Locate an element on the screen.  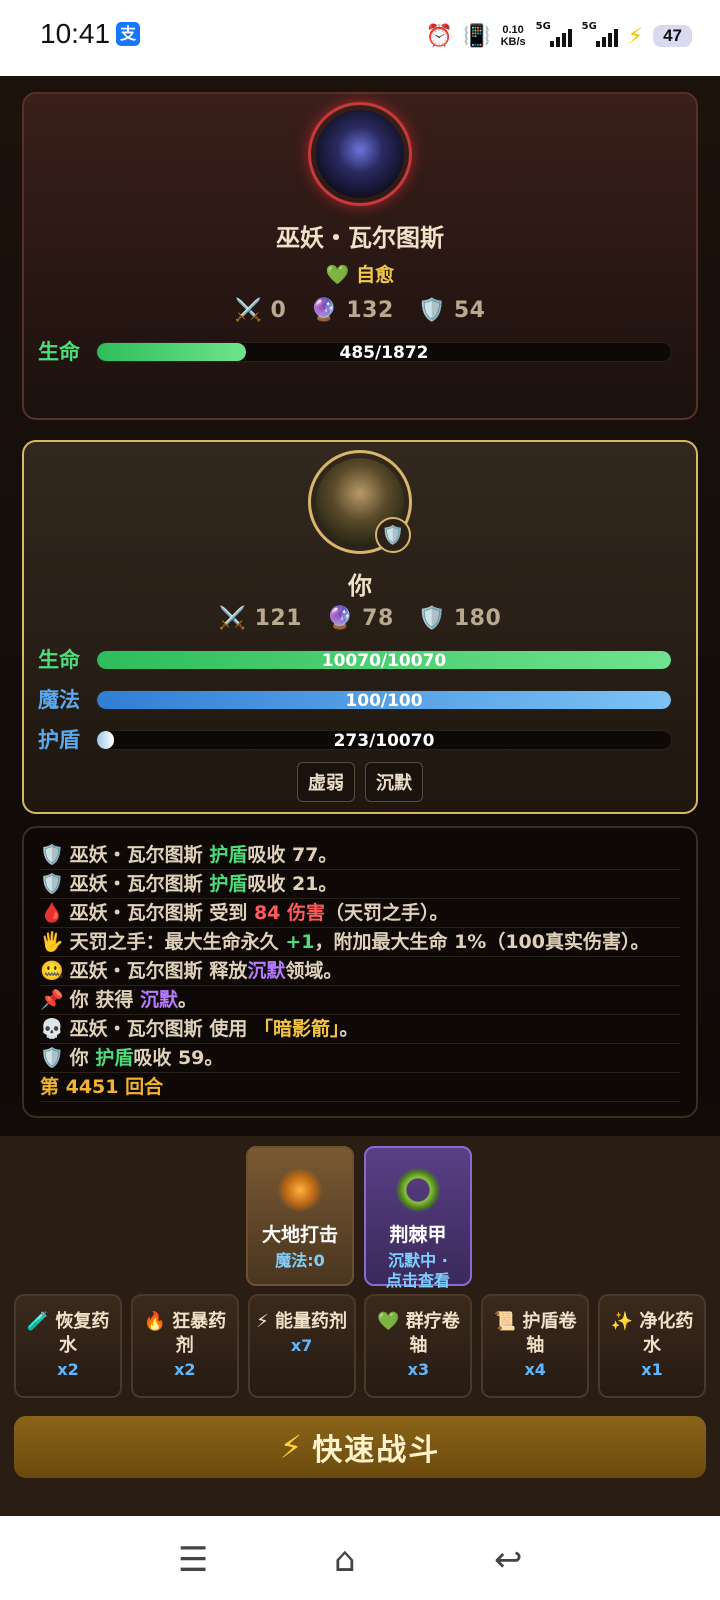
item-group-heal-scroll: 💚 群疗卷轴 x3 is located at coordinates (418, 1346).